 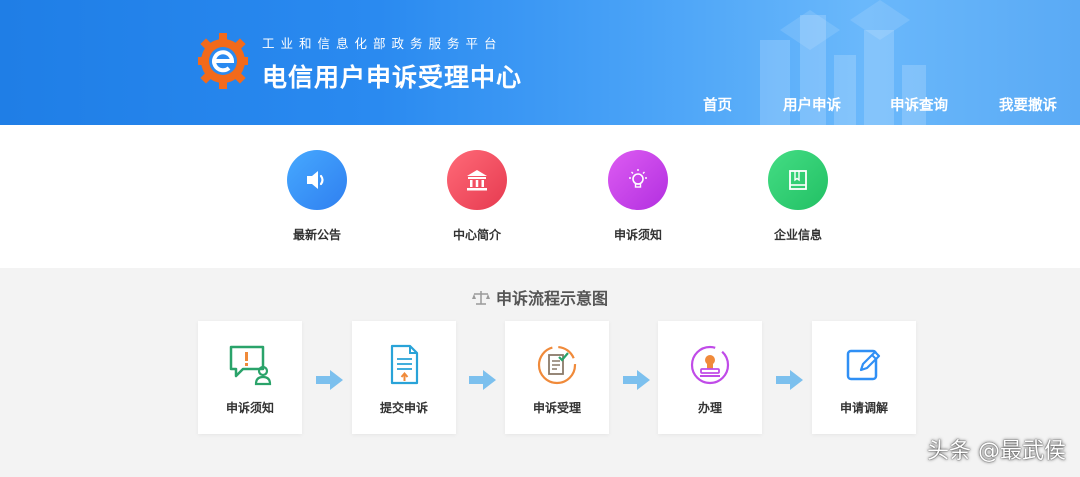 I want to click on process-step-accept: 申诉受理, so click(x=557, y=377).